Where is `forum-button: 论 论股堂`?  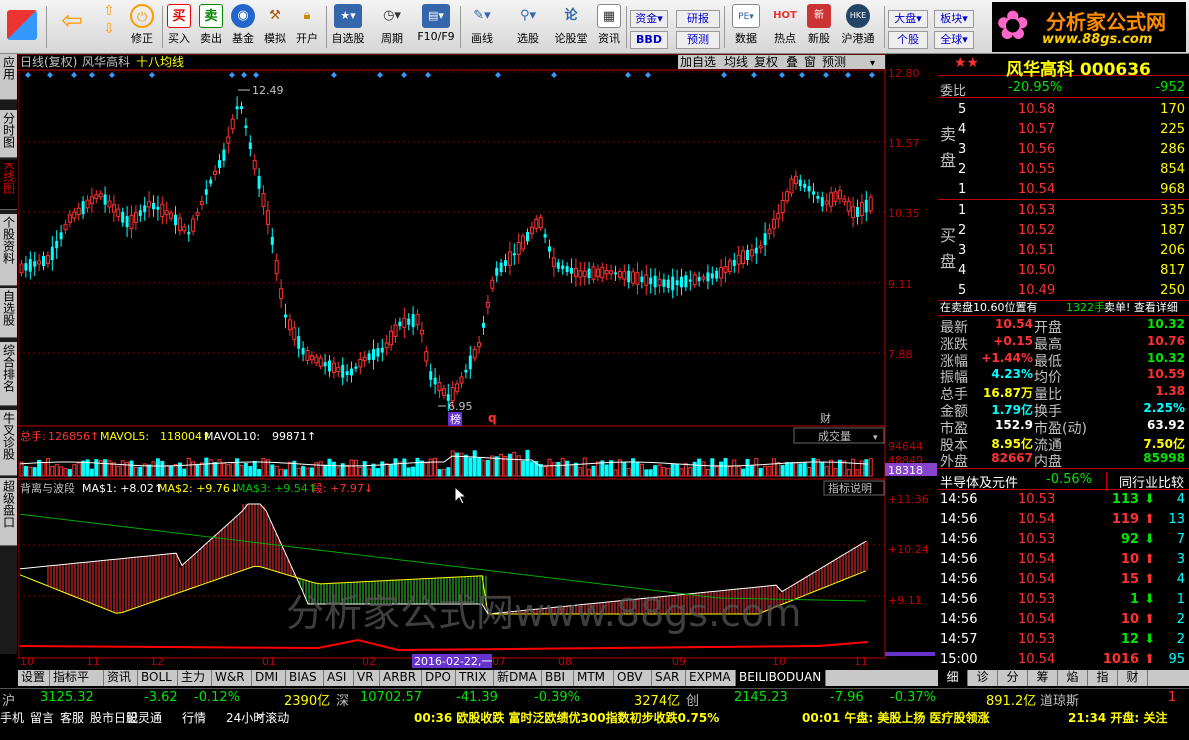 forum-button: 论 论股堂 is located at coordinates (571, 28).